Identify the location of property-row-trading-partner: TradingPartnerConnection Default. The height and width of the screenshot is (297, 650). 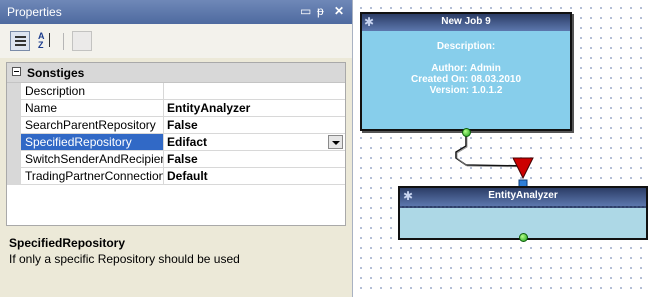
(176, 176).